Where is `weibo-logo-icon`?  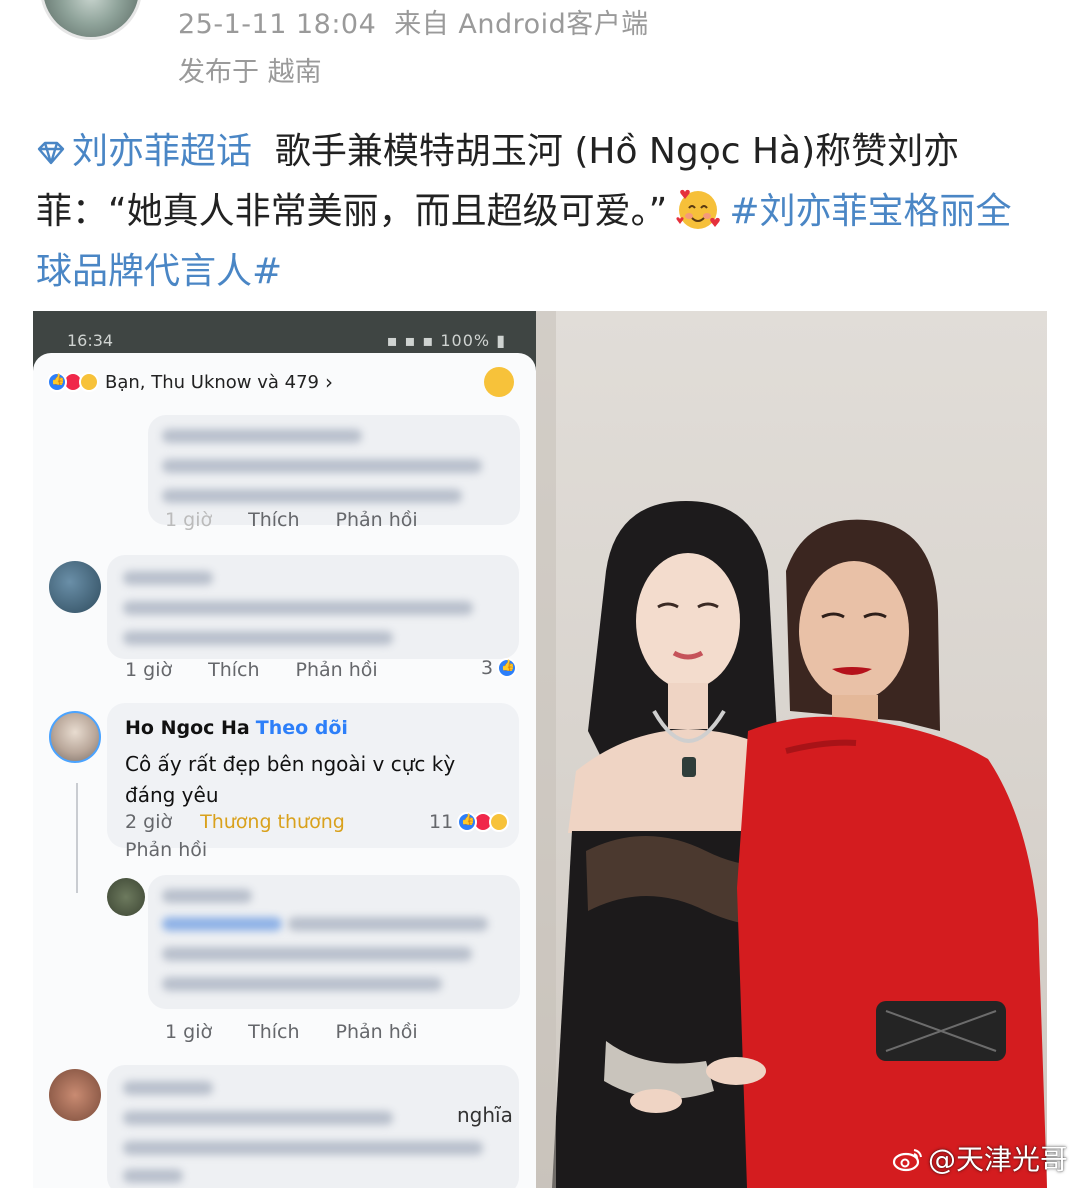 weibo-logo-icon is located at coordinates (907, 1160).